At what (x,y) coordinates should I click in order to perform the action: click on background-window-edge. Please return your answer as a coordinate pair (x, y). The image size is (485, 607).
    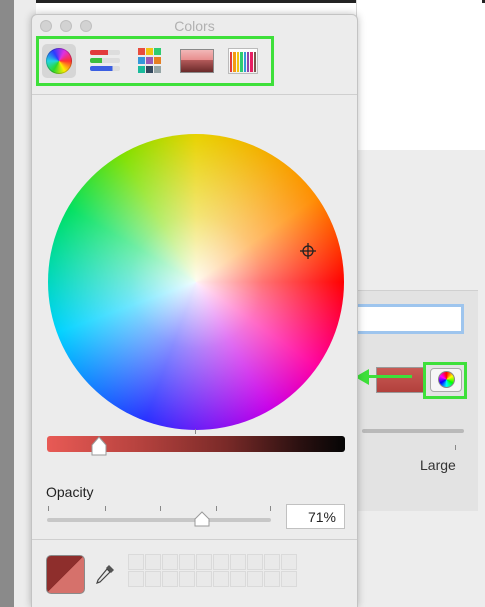
    Looking at the image, I should click on (7, 303).